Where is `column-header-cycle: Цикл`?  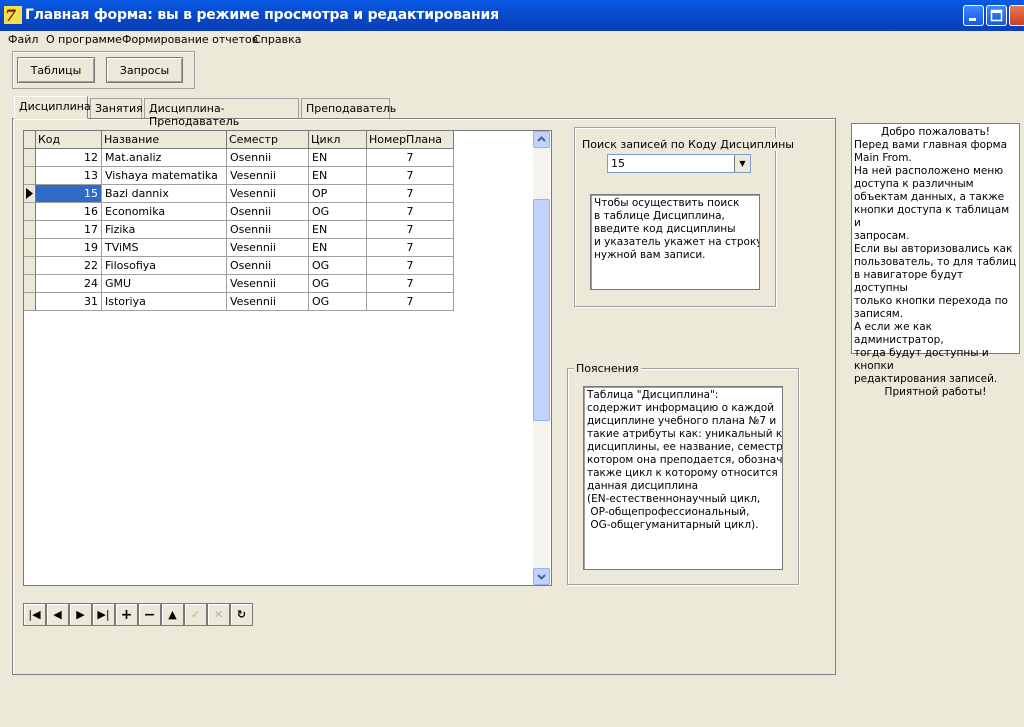
column-header-cycle: Цикл is located at coordinates (338, 140).